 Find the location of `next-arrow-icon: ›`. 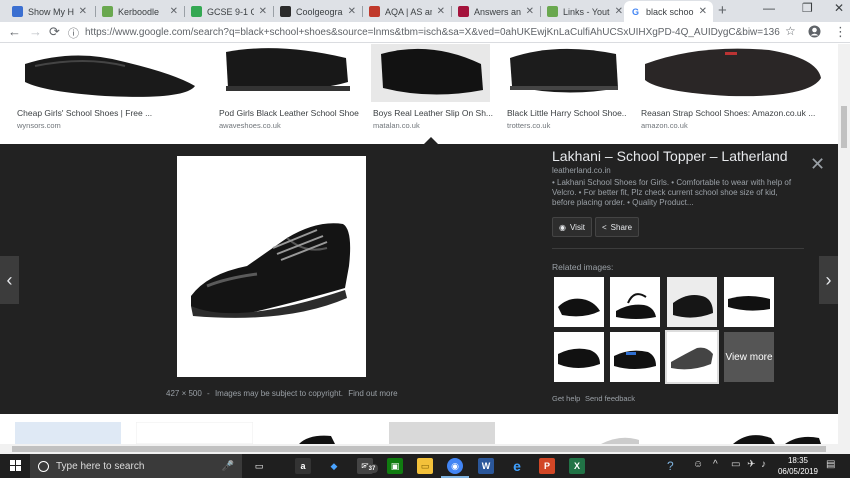

next-arrow-icon: › is located at coordinates (828, 280).